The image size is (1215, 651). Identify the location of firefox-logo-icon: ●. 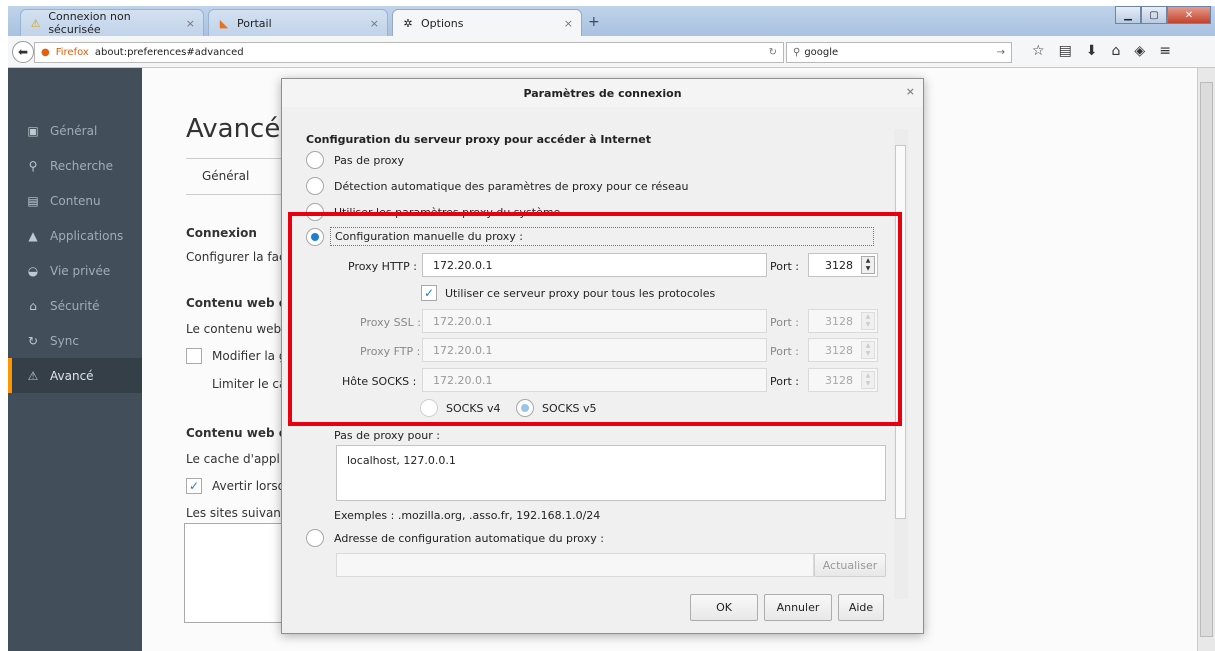
(45, 52).